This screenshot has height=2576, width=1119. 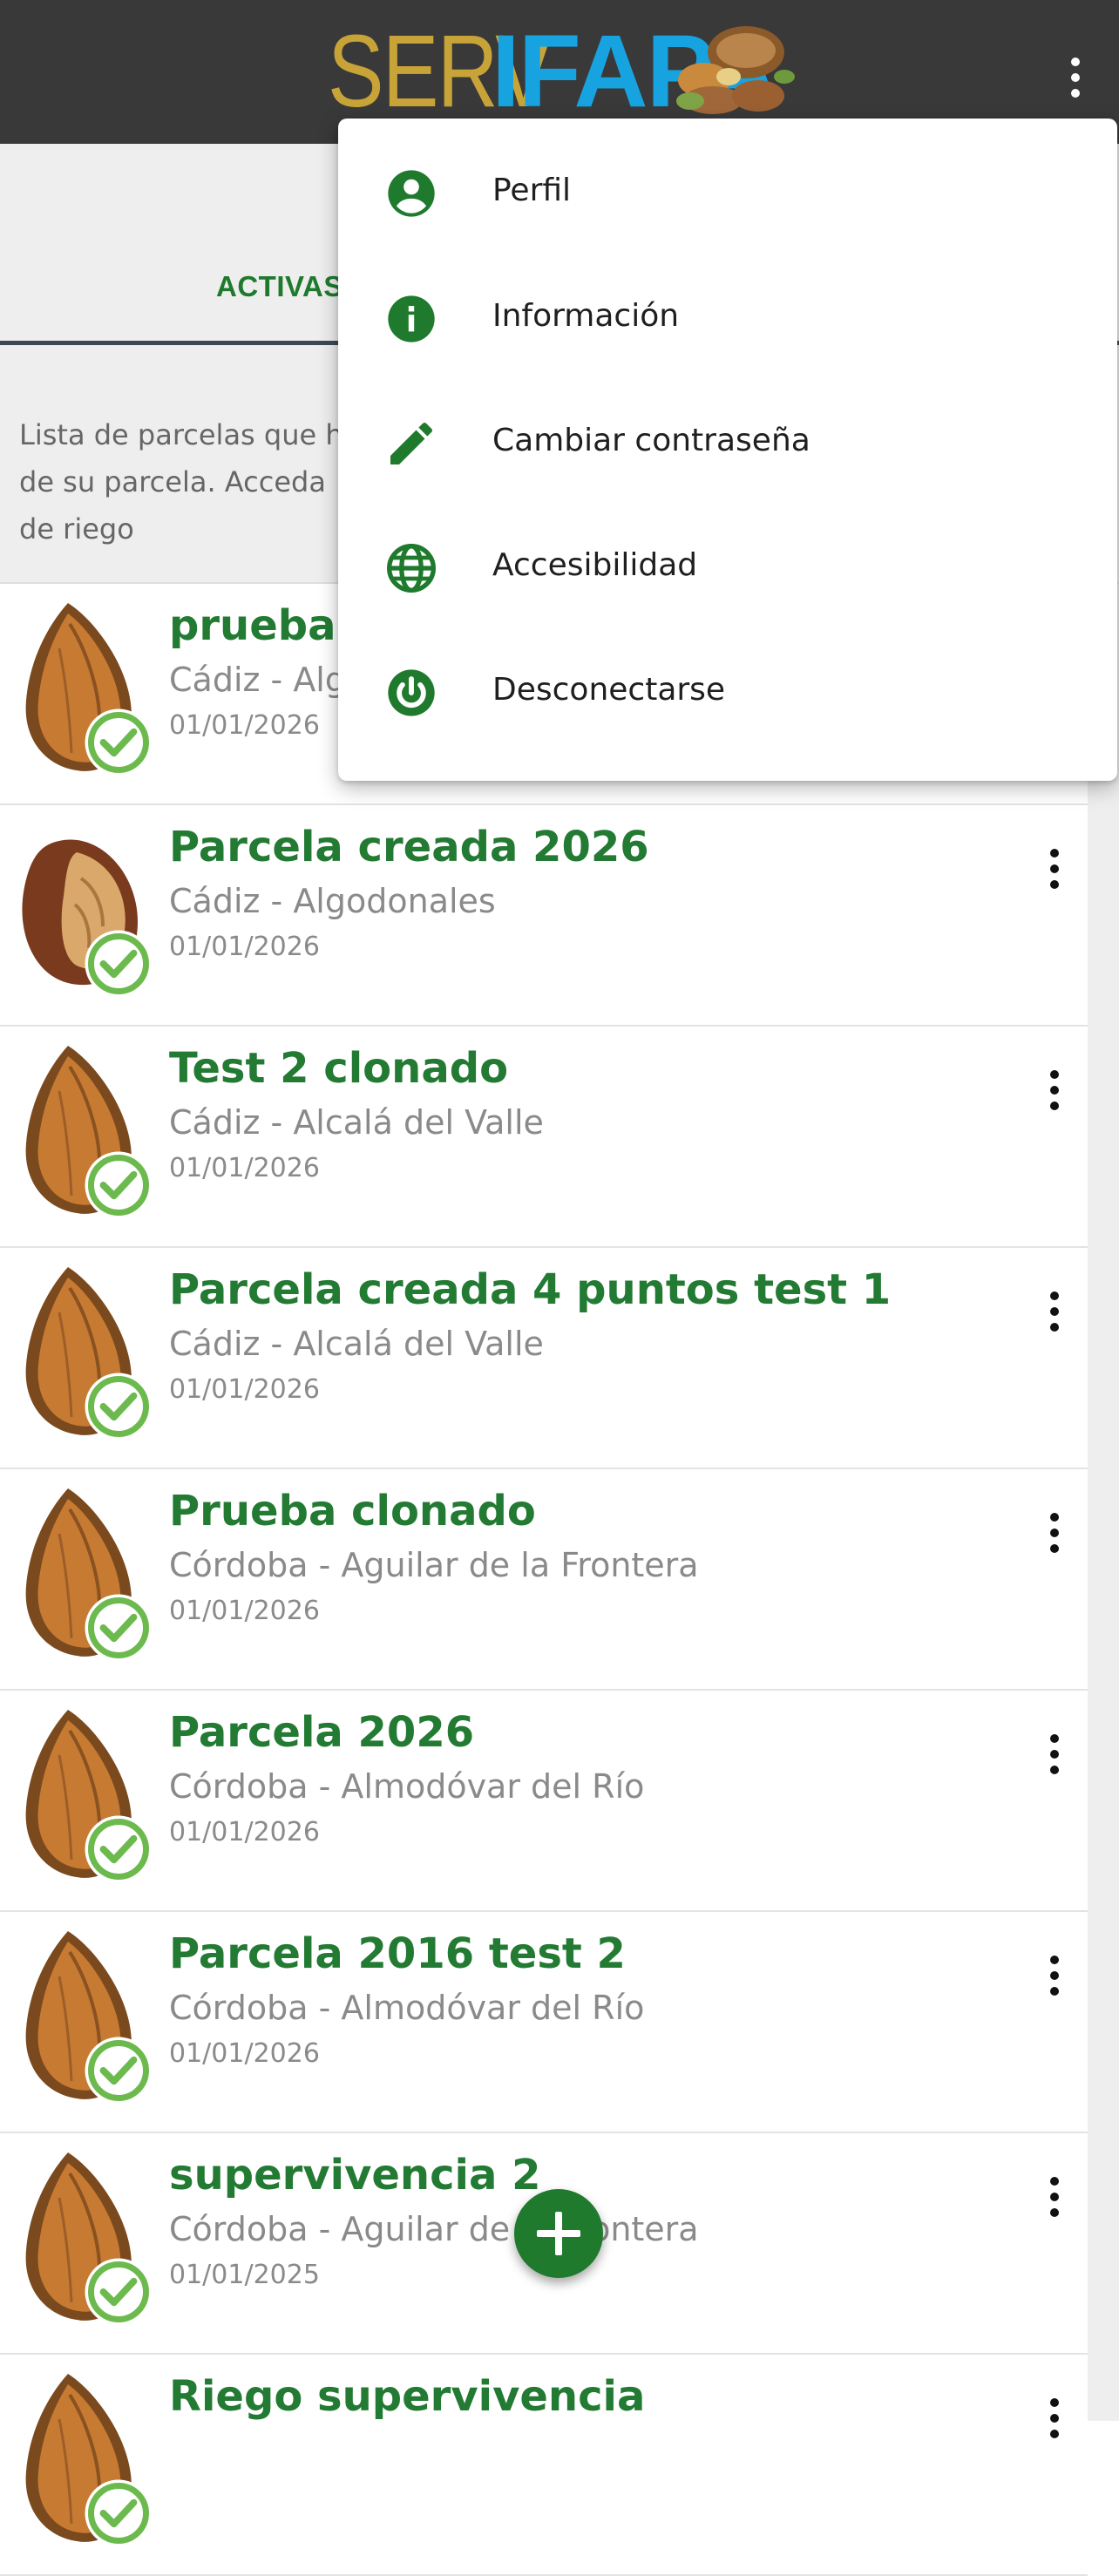 What do you see at coordinates (554, 71) in the screenshot?
I see `app-logo: SERV IFAPA` at bounding box center [554, 71].